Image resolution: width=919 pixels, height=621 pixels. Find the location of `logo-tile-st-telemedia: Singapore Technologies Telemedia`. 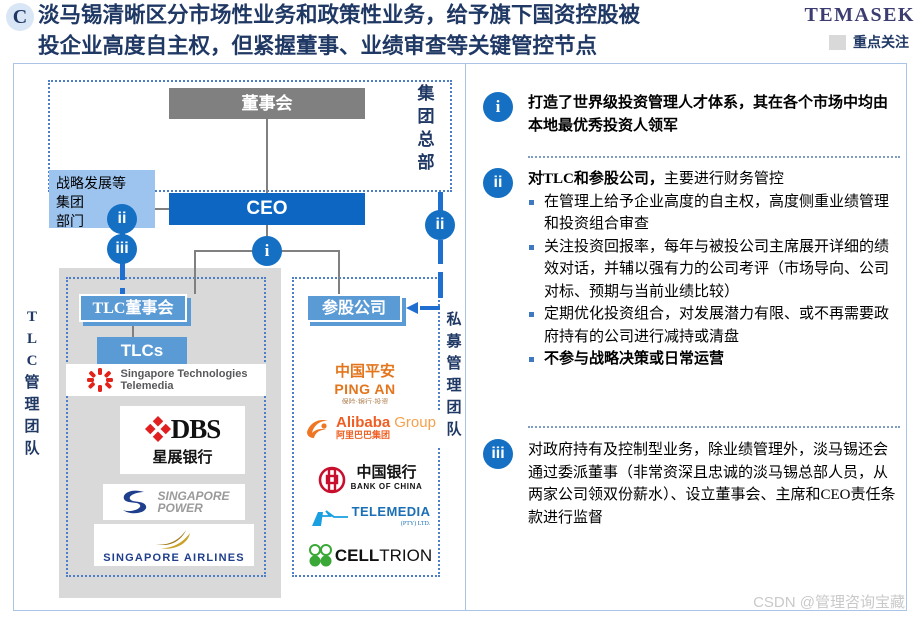

logo-tile-st-telemedia: Singapore Technologies Telemedia is located at coordinates (166, 380).